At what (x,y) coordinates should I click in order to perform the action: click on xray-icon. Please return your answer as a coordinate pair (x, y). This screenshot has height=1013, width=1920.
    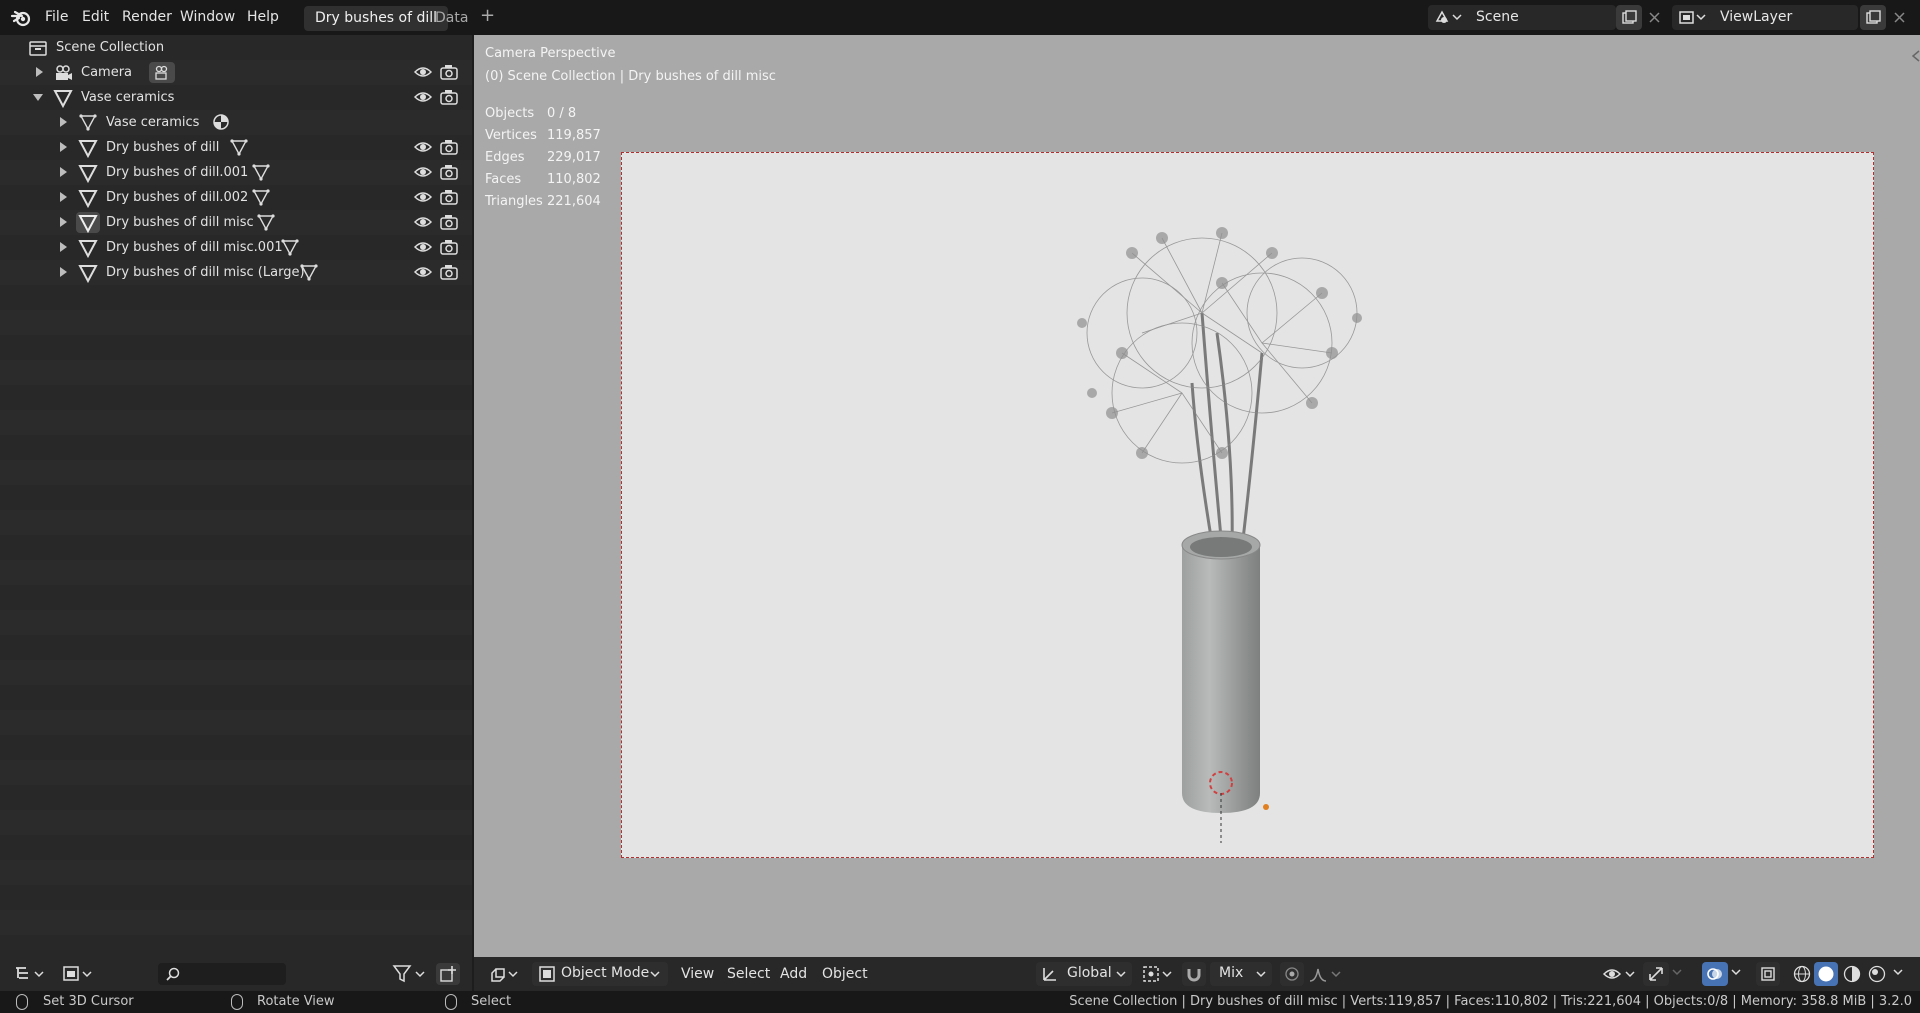
    Looking at the image, I should click on (1768, 974).